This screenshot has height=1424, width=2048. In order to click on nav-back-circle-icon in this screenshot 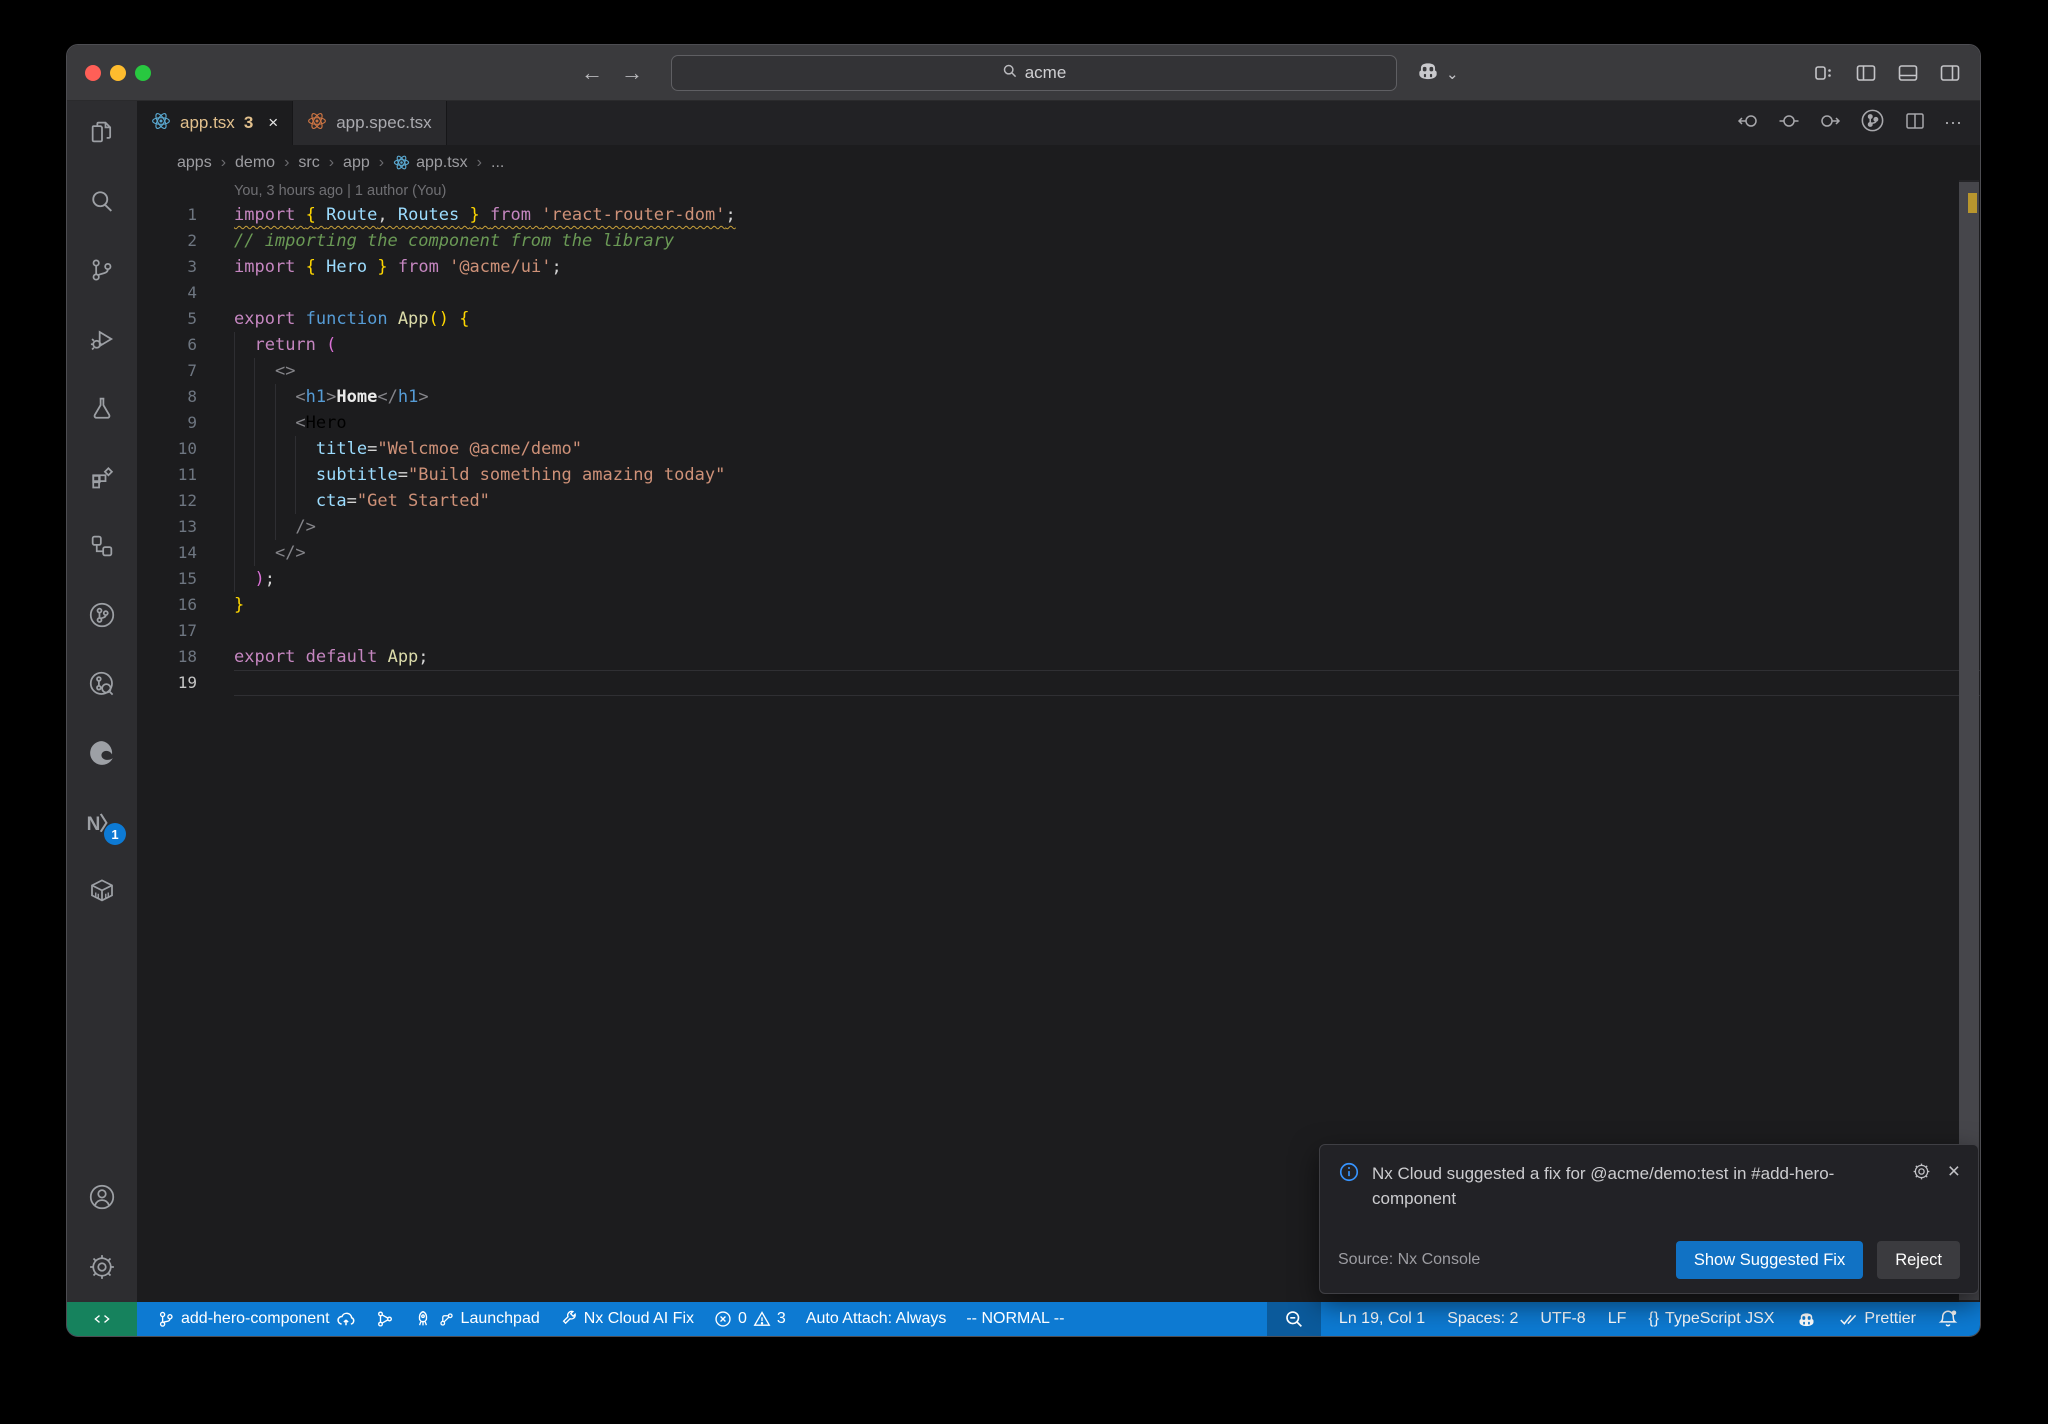, I will do `click(1748, 123)`.